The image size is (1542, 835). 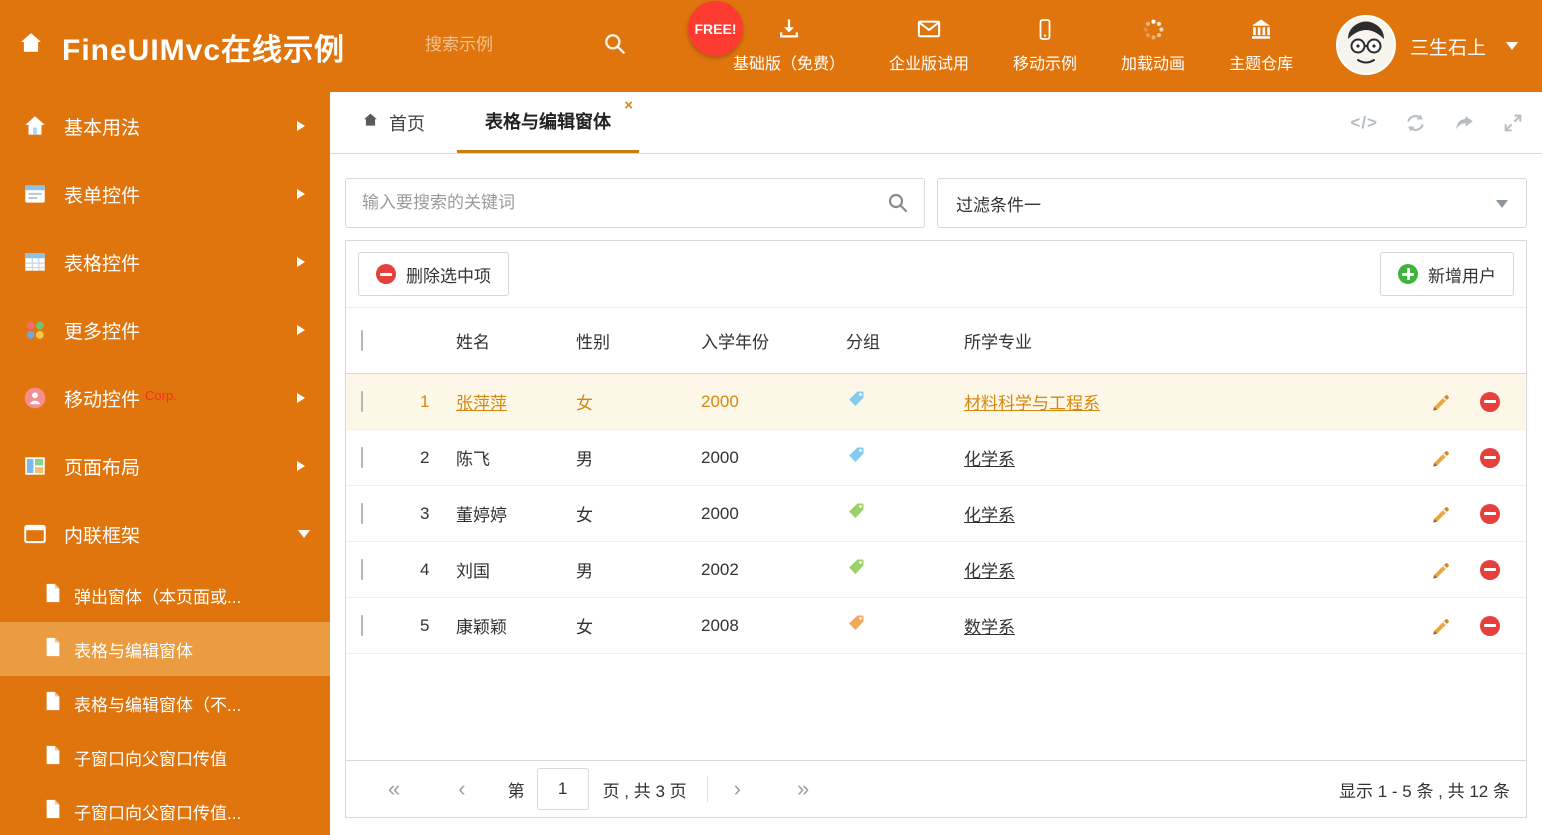 What do you see at coordinates (35, 262) in the screenshot?
I see `table-icon` at bounding box center [35, 262].